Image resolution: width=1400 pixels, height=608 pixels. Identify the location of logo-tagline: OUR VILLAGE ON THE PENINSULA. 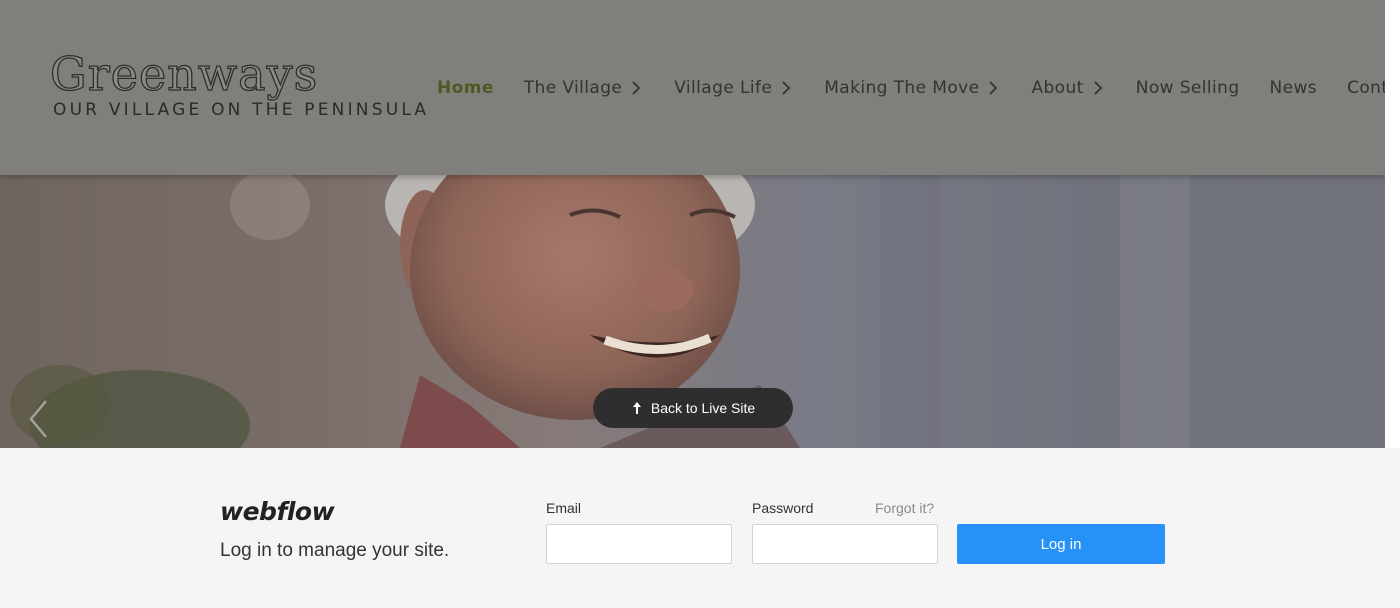
(241, 110).